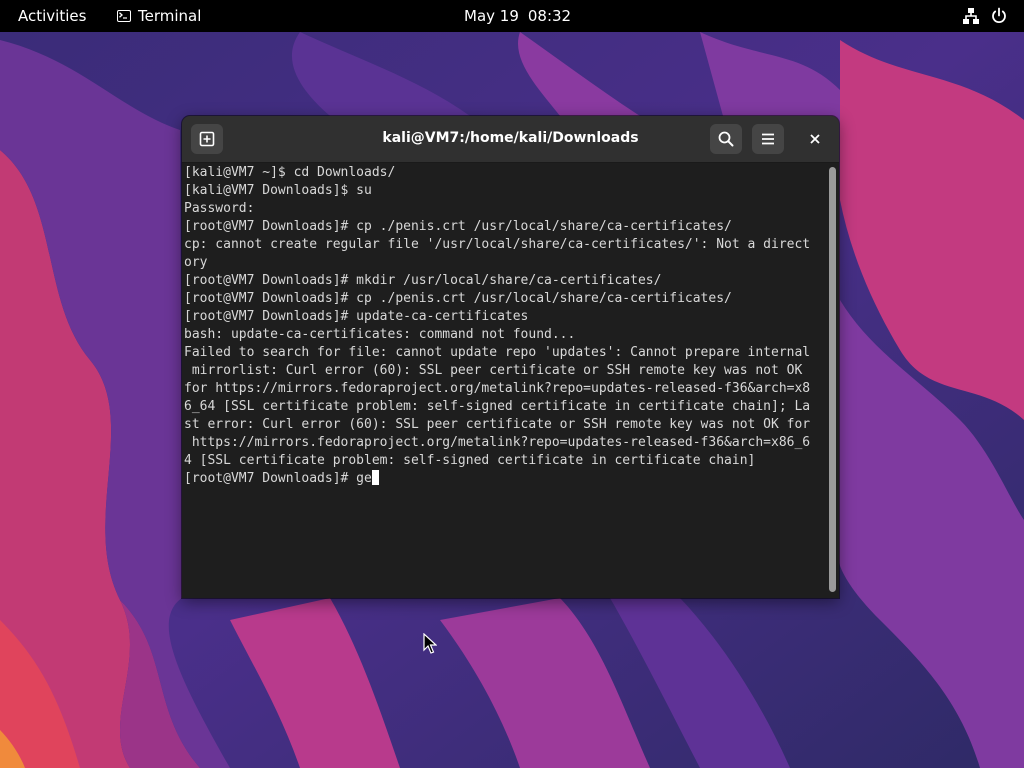 The image size is (1024, 768). What do you see at coordinates (170, 16) in the screenshot?
I see `app-menu-label: Terminal` at bounding box center [170, 16].